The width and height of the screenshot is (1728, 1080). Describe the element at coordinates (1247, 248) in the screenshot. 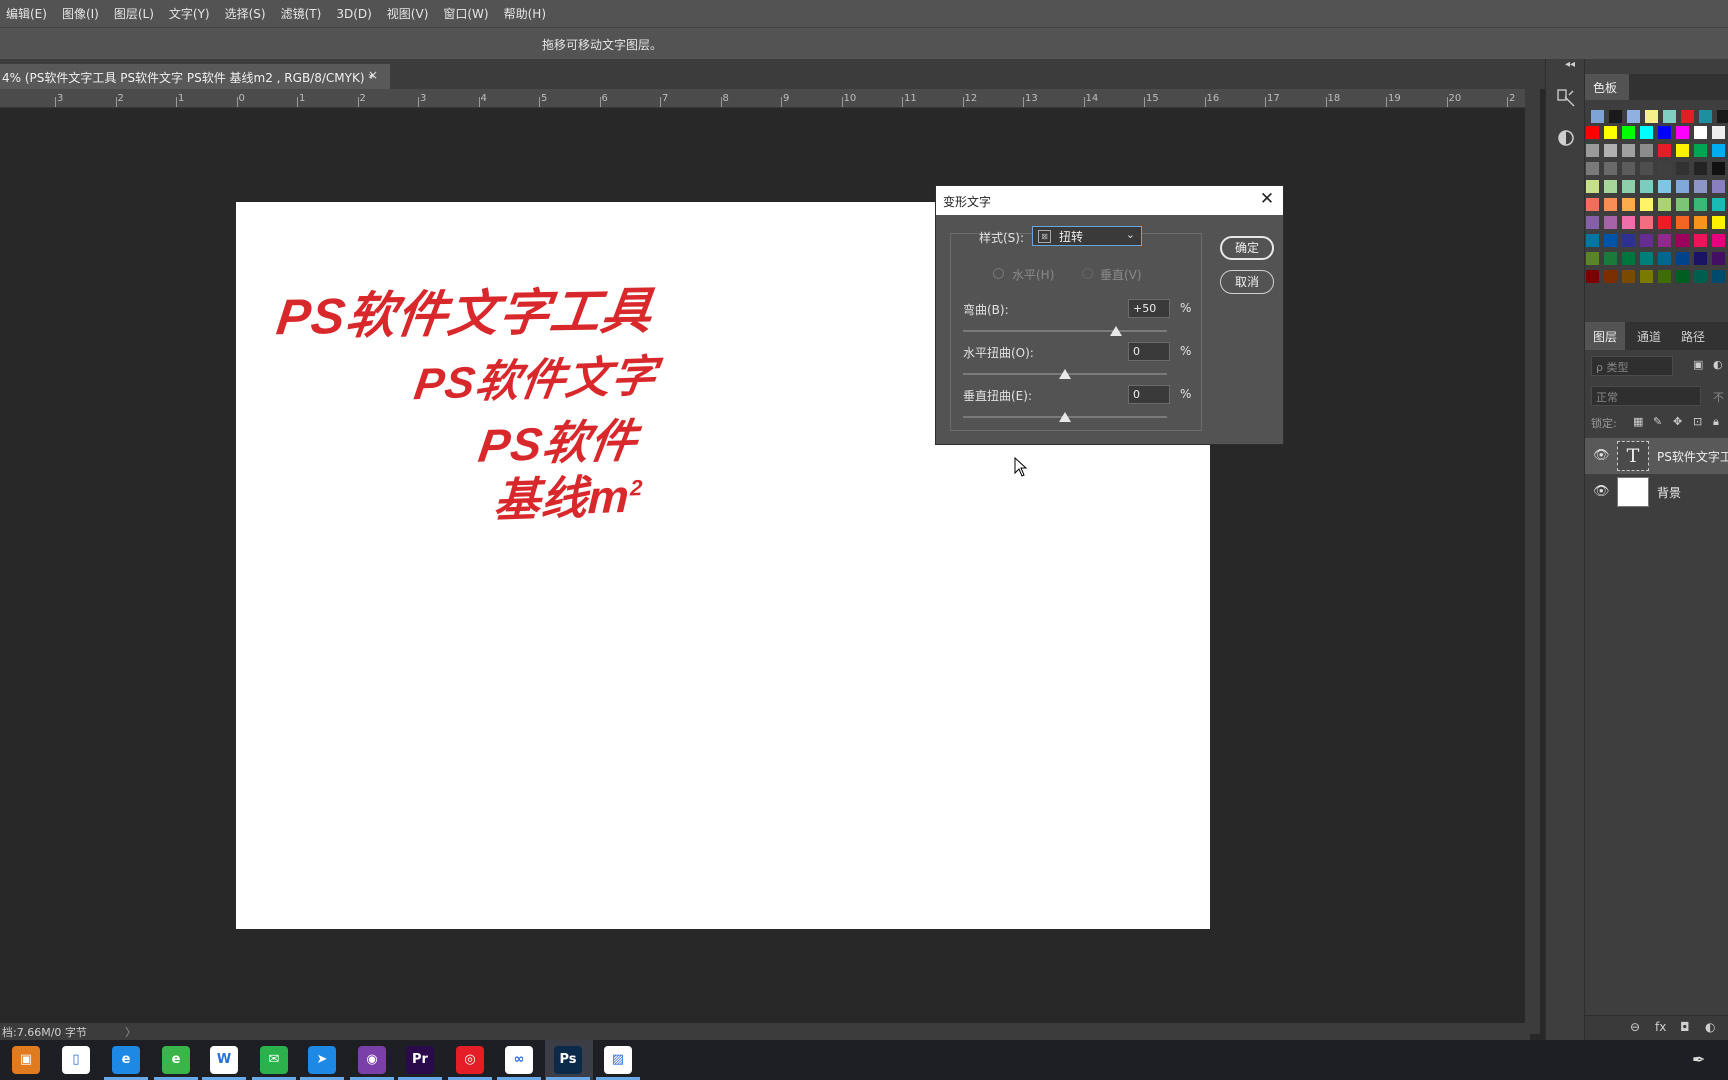

I see `ok-button: 确定` at that location.